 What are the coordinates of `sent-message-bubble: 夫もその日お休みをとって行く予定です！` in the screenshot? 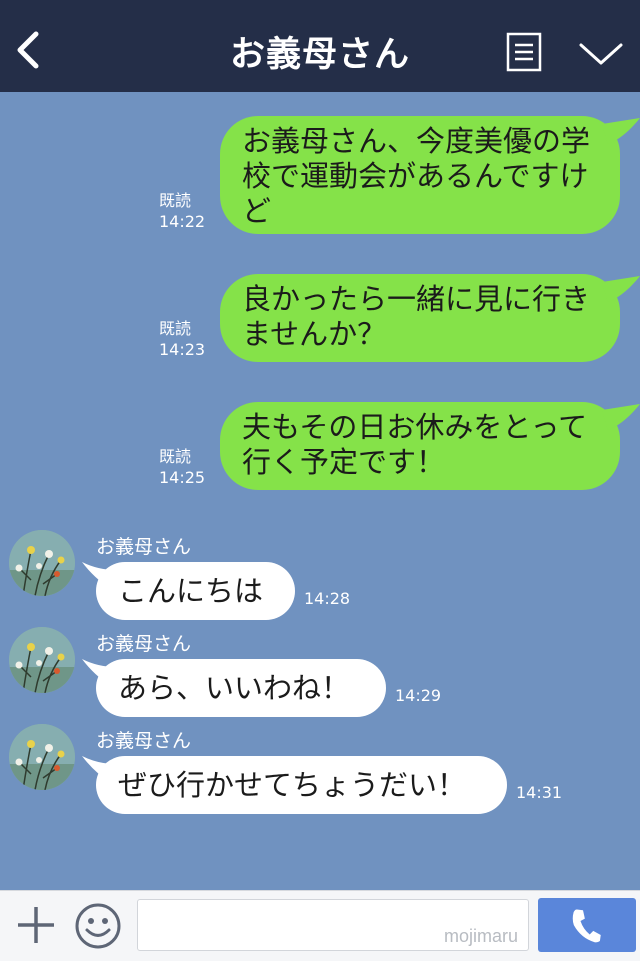 It's located at (430, 446).